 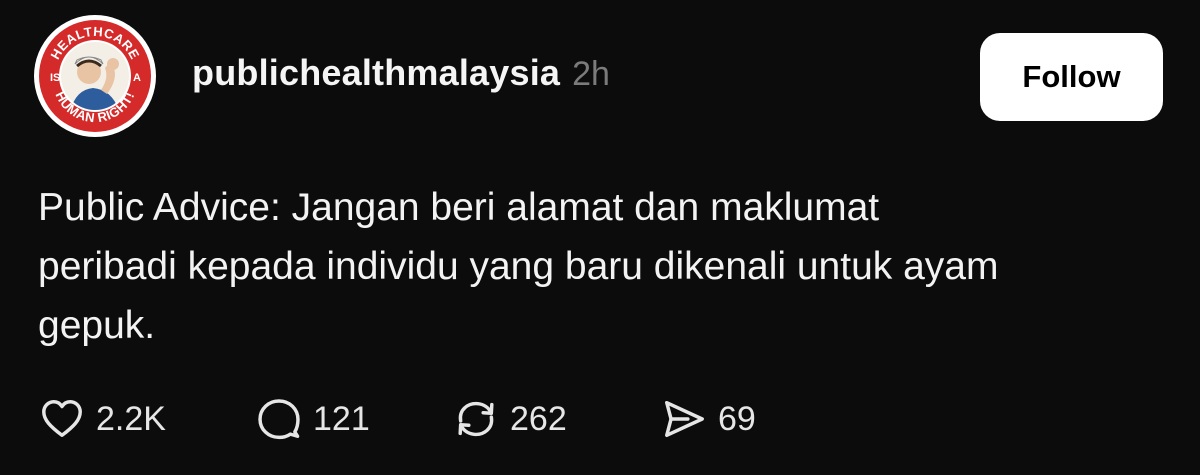 I want to click on share-button: 69, so click(x=708, y=419).